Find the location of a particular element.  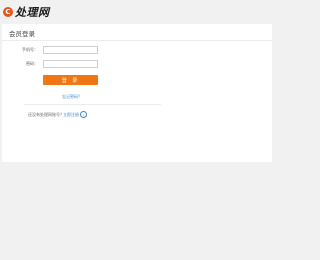

password-row: 密码： is located at coordinates (137, 64).